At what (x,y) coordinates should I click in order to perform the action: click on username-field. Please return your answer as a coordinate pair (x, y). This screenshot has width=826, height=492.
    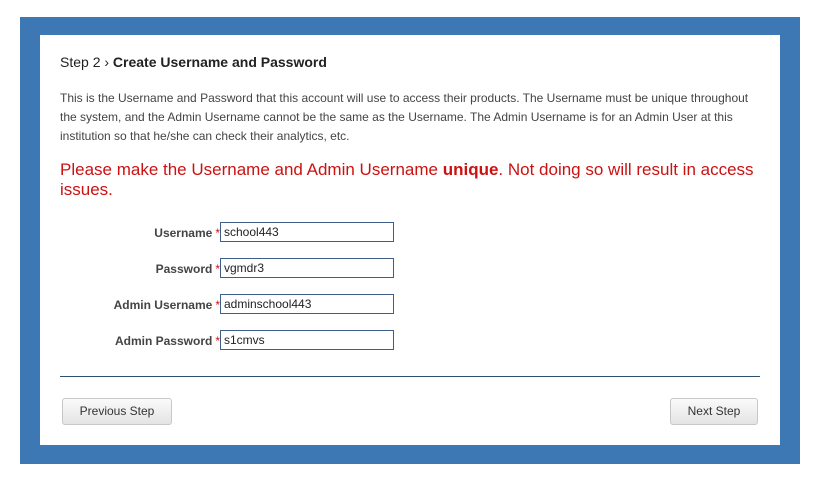
    Looking at the image, I should click on (307, 232).